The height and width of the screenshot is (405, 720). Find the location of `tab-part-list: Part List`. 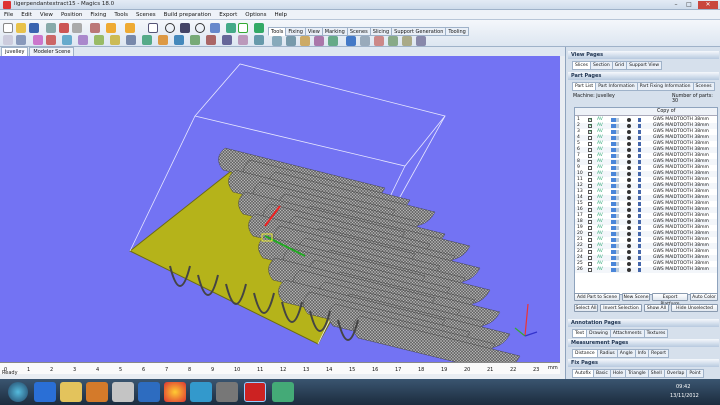

tab-part-list: Part List is located at coordinates (584, 86).